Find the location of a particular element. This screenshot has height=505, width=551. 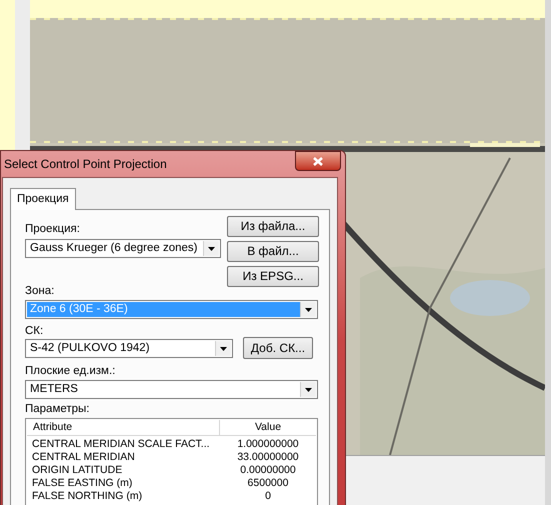

table-cell-text: 1.000000000 is located at coordinates (268, 444).